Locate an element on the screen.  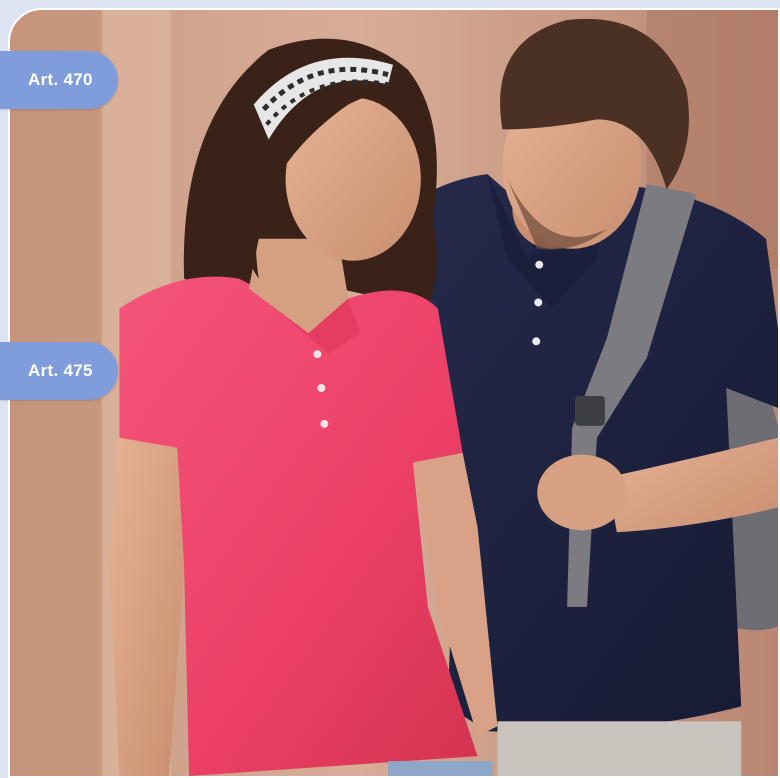
article-badge-475: Art. 475 is located at coordinates (59, 371).